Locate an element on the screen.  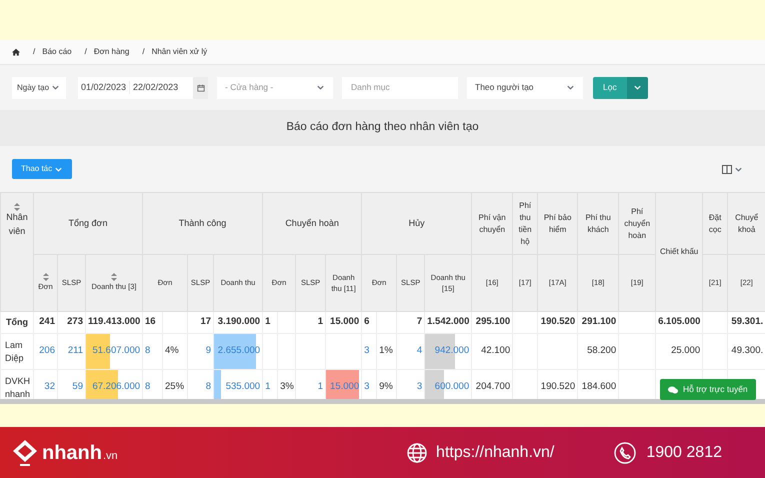
column-header: Phí bảo hiểm is located at coordinates (558, 223).